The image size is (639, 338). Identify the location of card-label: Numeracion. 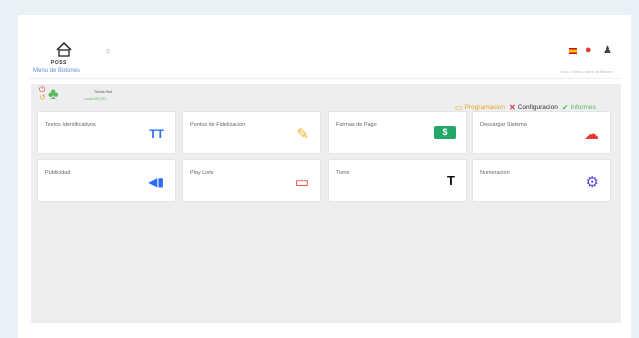
(495, 173).